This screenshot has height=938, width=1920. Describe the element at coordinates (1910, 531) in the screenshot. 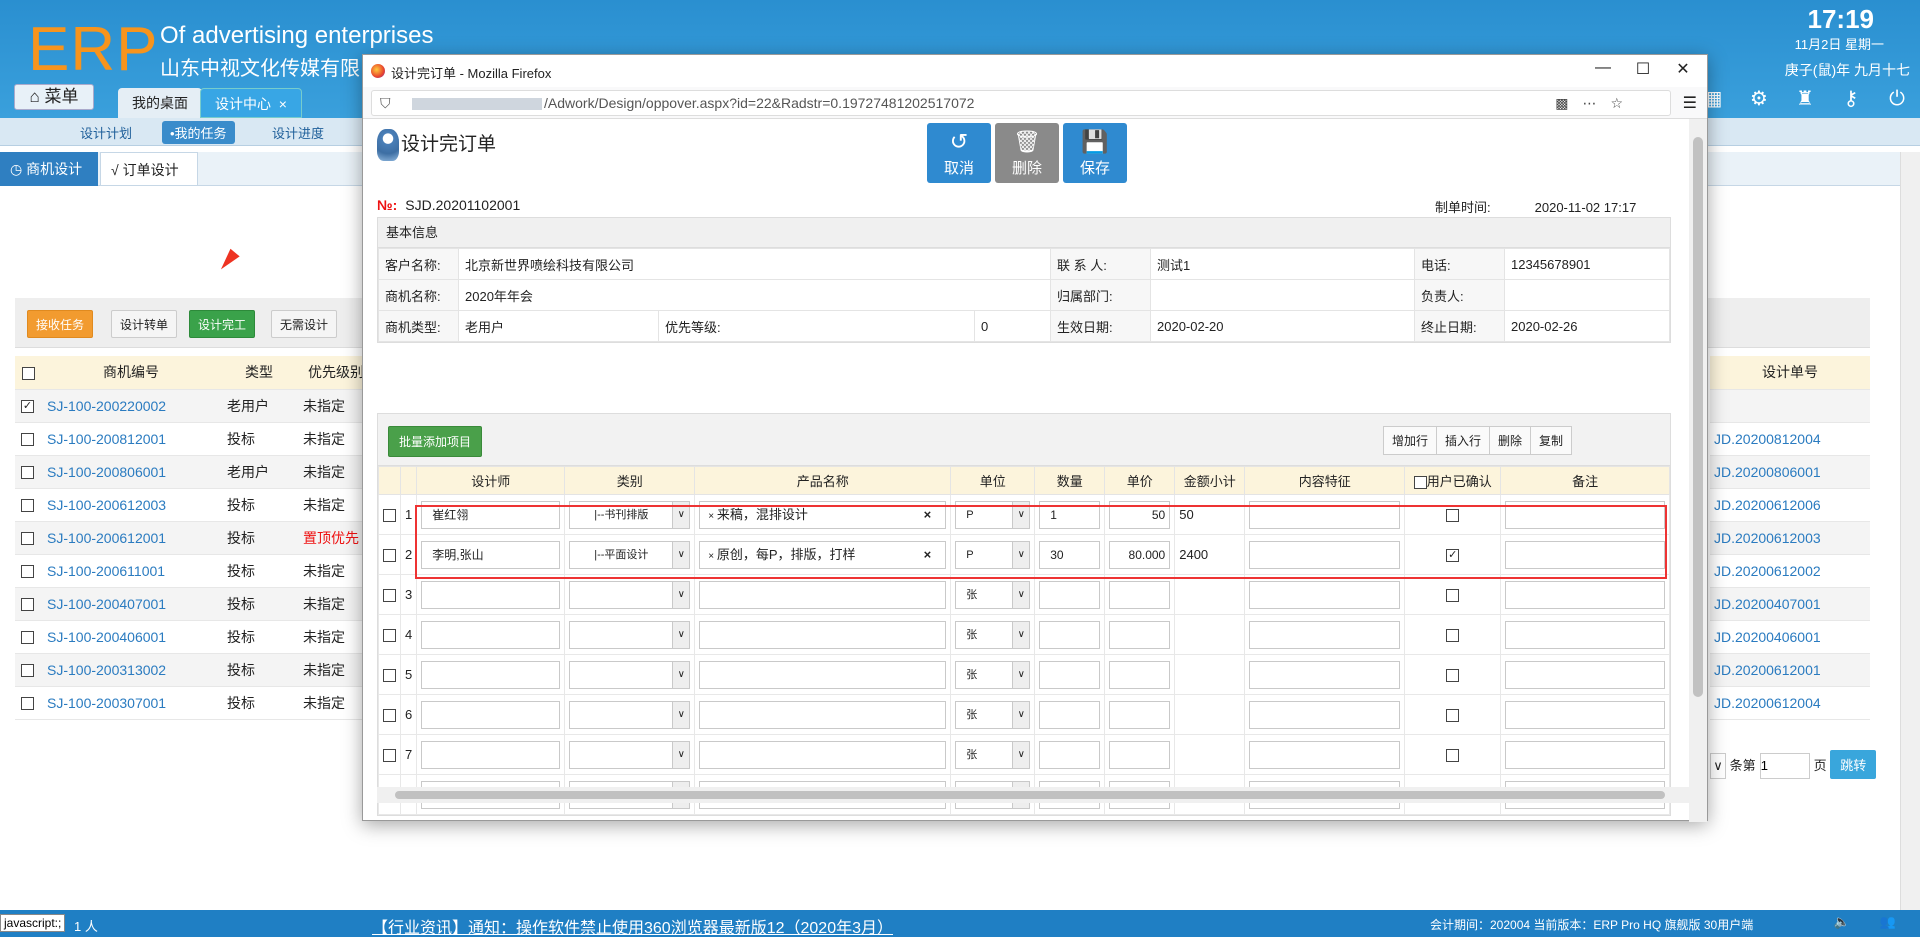

I see `page-scrollbar` at that location.